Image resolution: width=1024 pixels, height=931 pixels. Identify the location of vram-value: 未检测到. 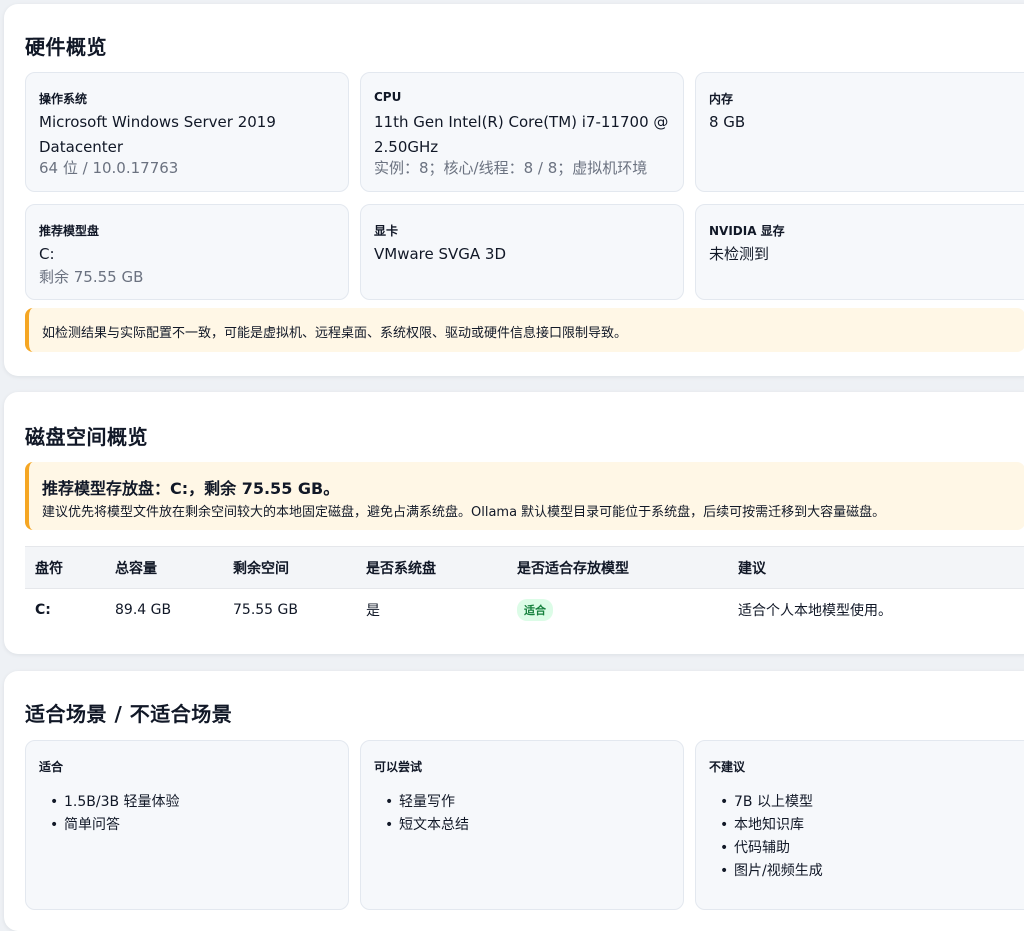
(739, 254).